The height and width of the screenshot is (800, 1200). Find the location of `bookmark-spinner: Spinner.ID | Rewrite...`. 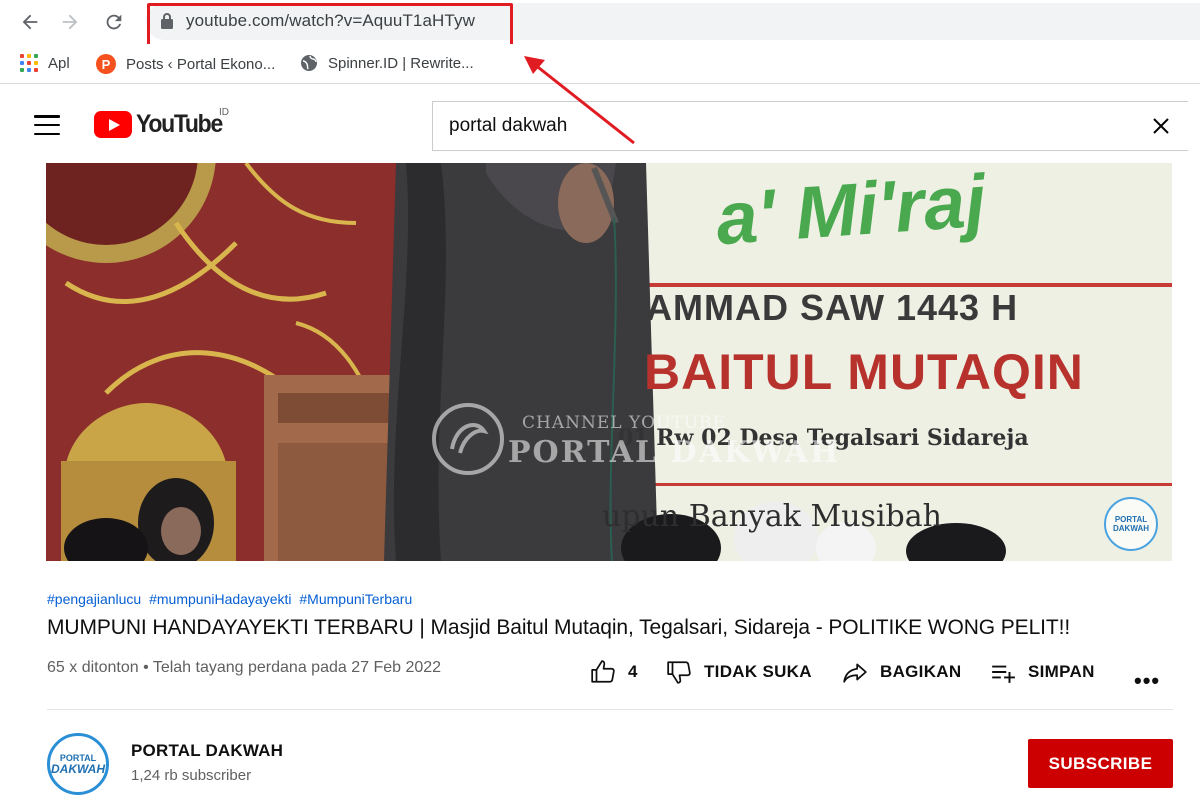

bookmark-spinner: Spinner.ID | Rewrite... is located at coordinates (387, 63).